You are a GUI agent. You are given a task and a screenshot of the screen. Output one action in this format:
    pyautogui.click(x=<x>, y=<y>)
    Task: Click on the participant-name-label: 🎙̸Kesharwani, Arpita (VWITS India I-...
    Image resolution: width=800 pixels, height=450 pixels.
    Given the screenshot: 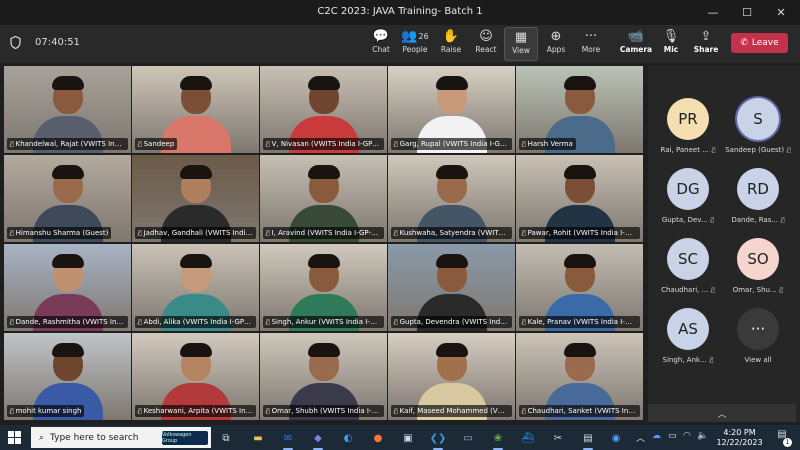 What is the action you would take?
    pyautogui.click(x=195, y=411)
    